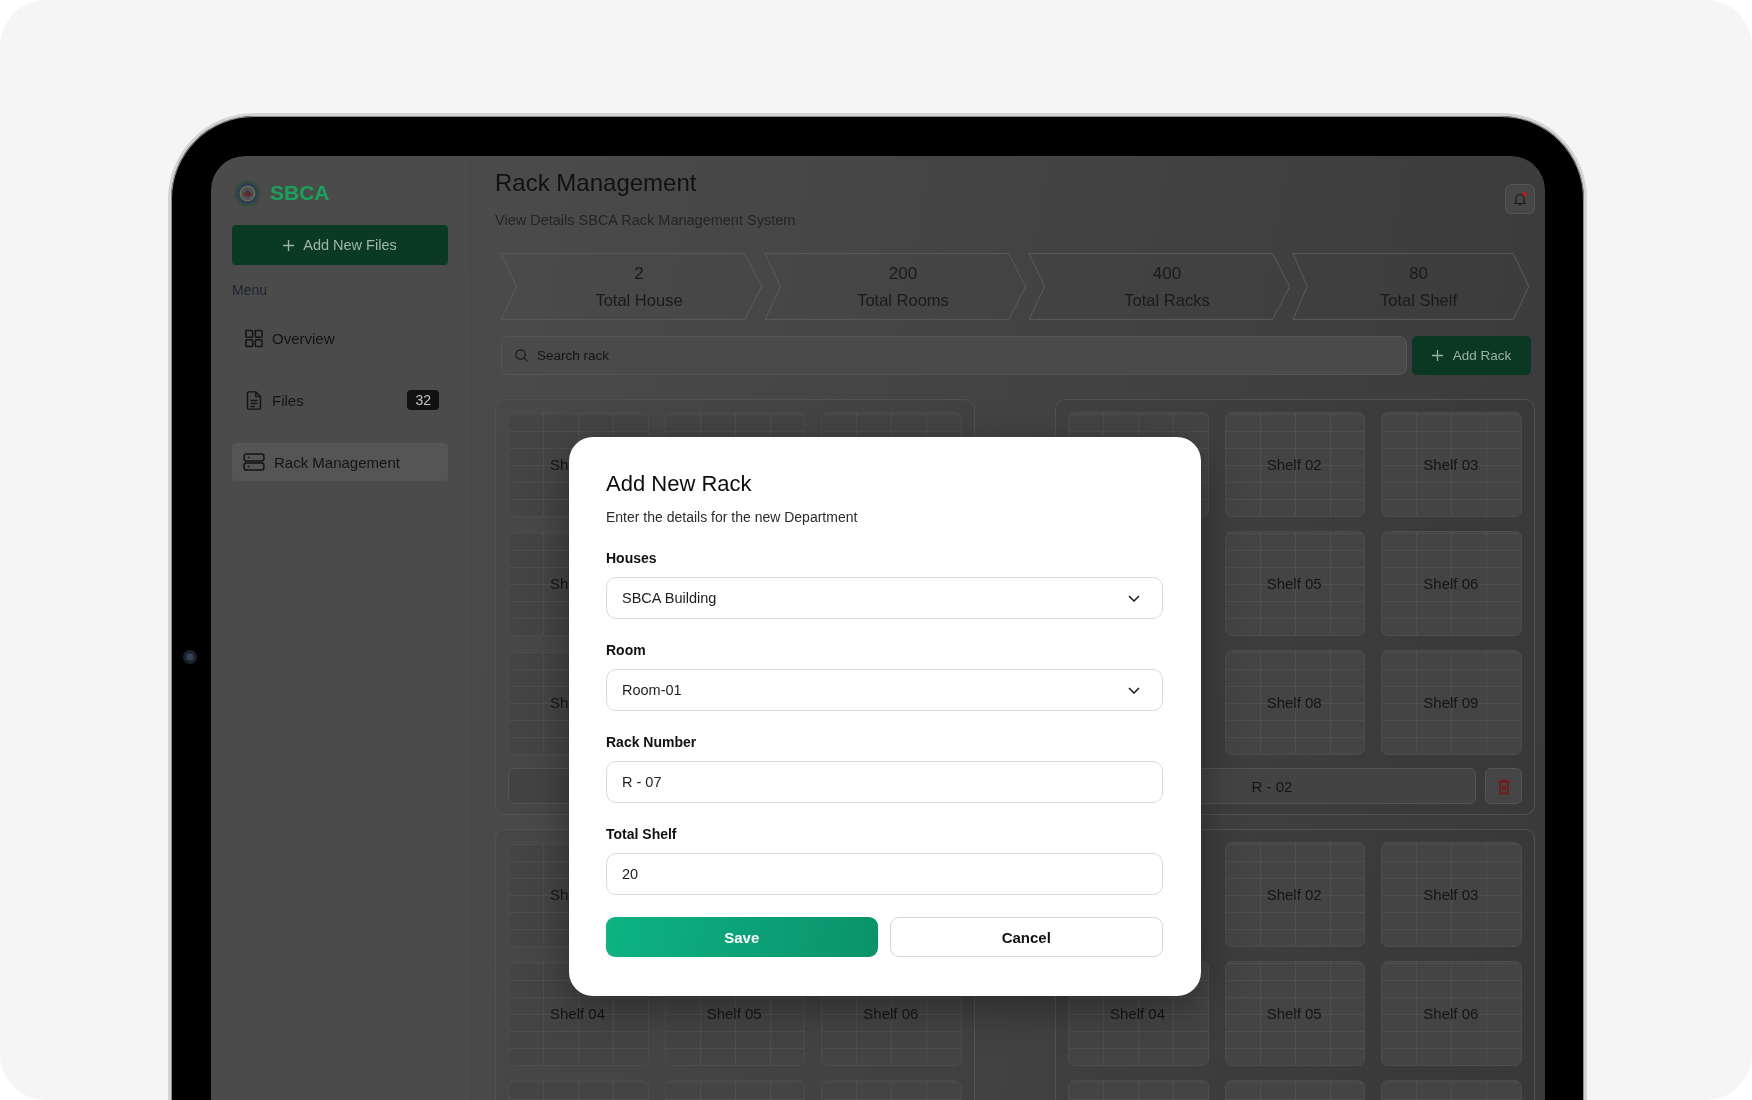 This screenshot has width=1752, height=1100. What do you see at coordinates (642, 834) in the screenshot?
I see `field-label: Total Shelf` at bounding box center [642, 834].